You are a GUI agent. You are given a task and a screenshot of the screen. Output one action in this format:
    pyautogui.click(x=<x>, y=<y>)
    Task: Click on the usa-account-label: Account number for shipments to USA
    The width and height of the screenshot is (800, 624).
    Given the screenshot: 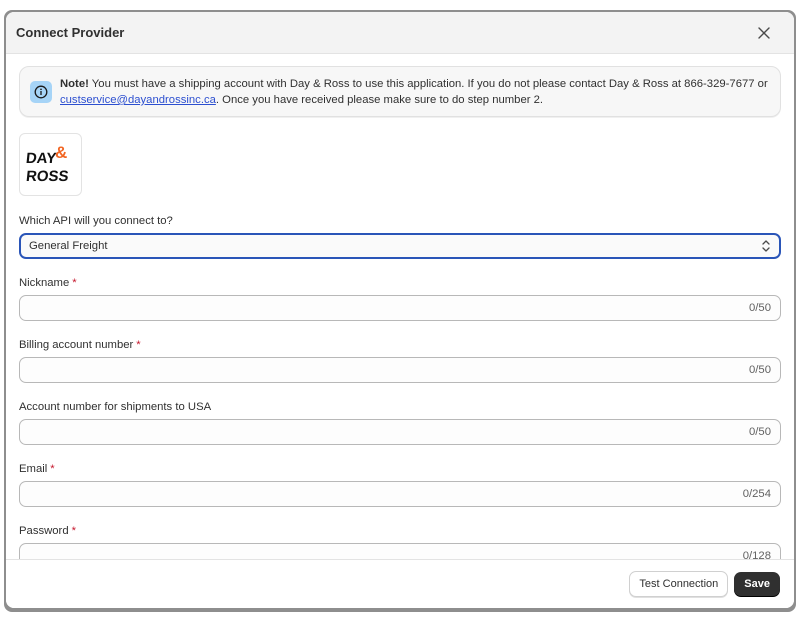 What is the action you would take?
    pyautogui.click(x=115, y=407)
    